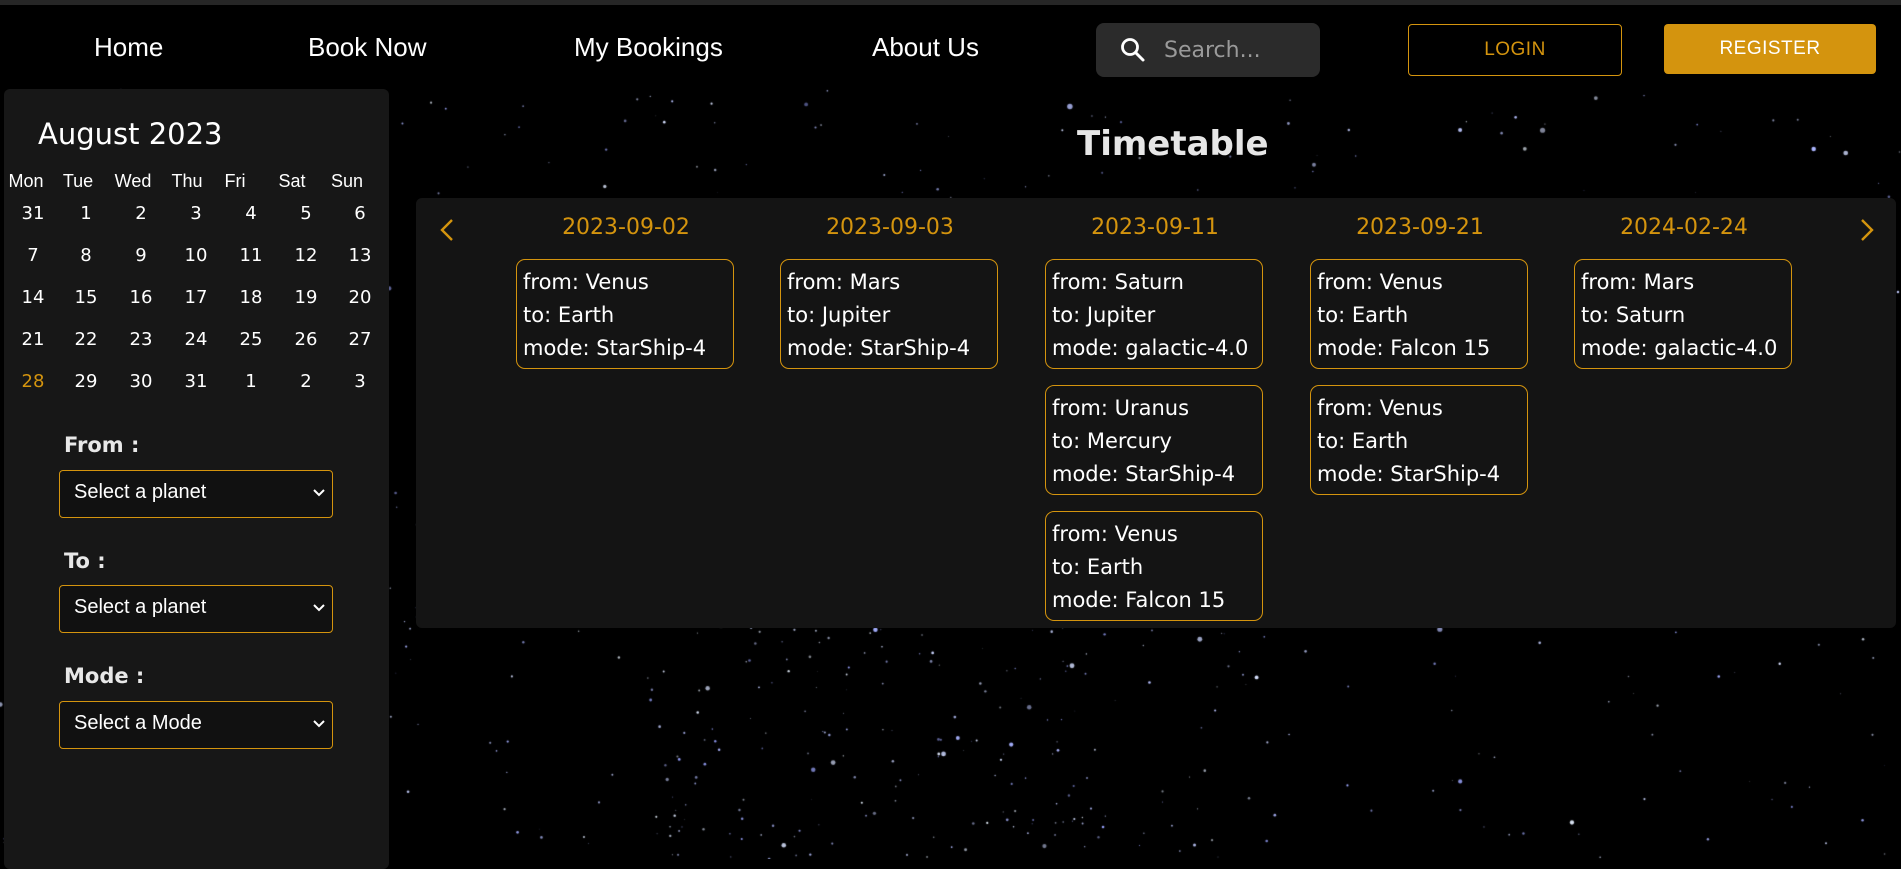 This screenshot has width=1901, height=869. I want to click on date-column-header: 2023-09-03, so click(890, 227).